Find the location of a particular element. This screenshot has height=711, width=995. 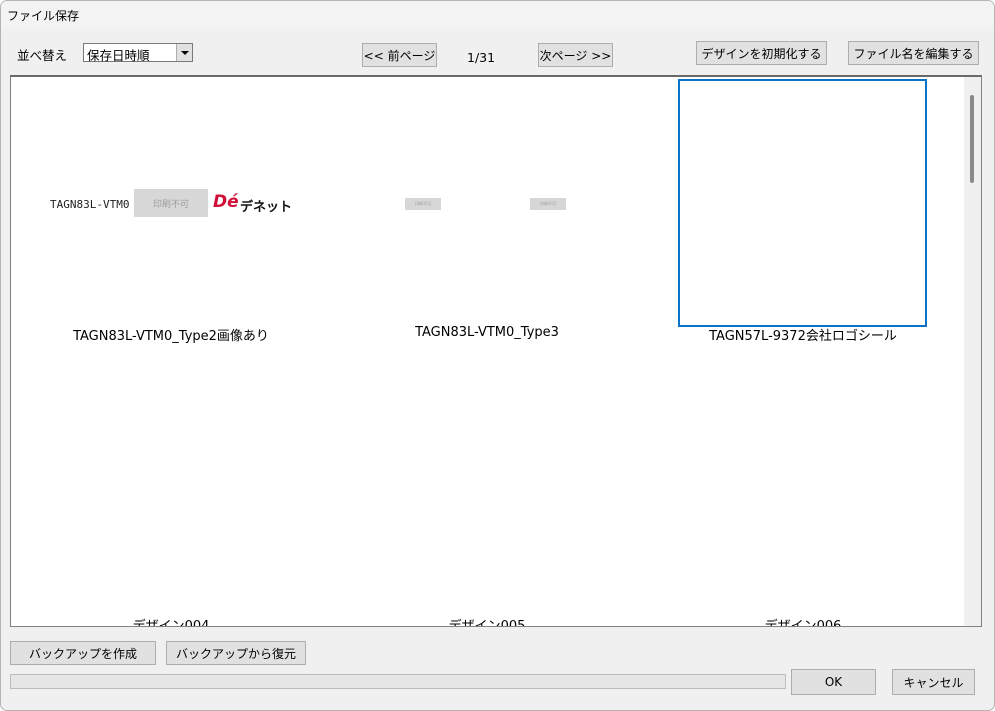

design-label: デザイン006 is located at coordinates (803, 623).